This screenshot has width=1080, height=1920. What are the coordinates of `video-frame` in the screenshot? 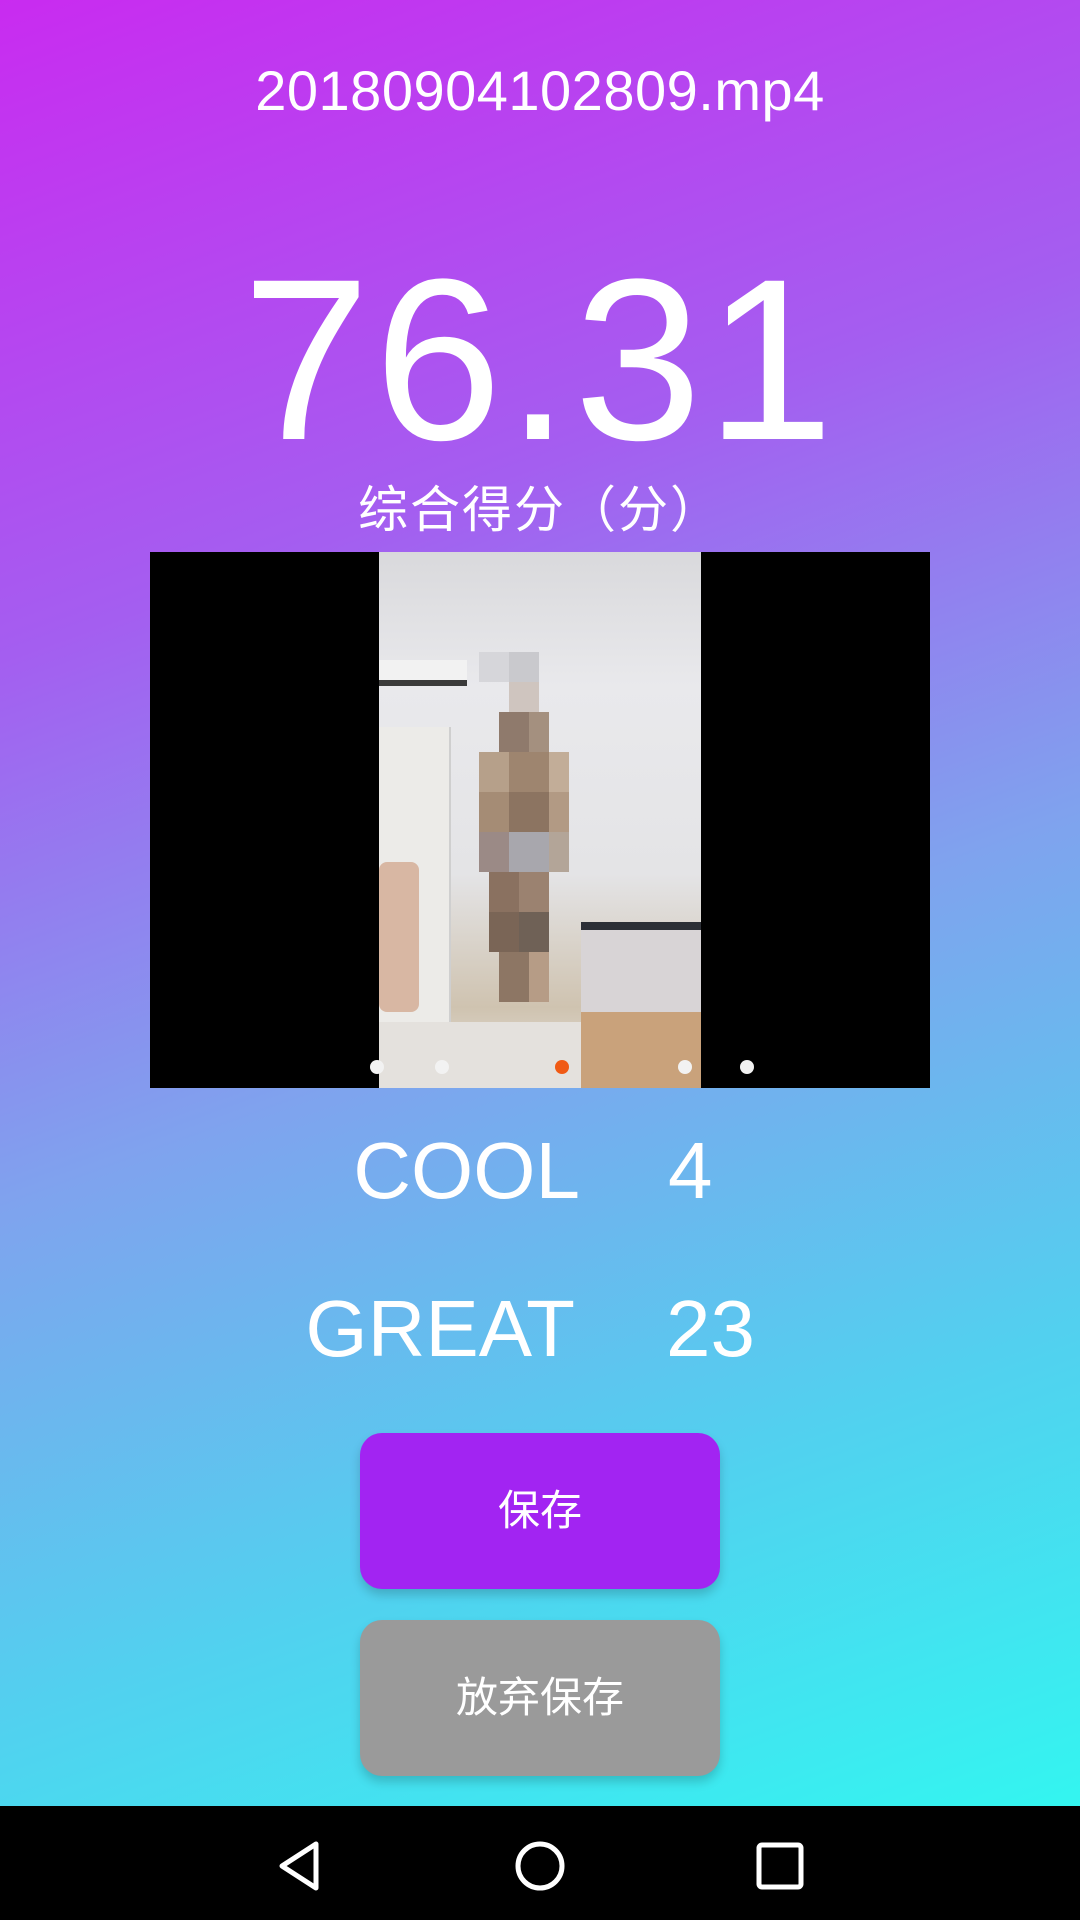 It's located at (540, 820).